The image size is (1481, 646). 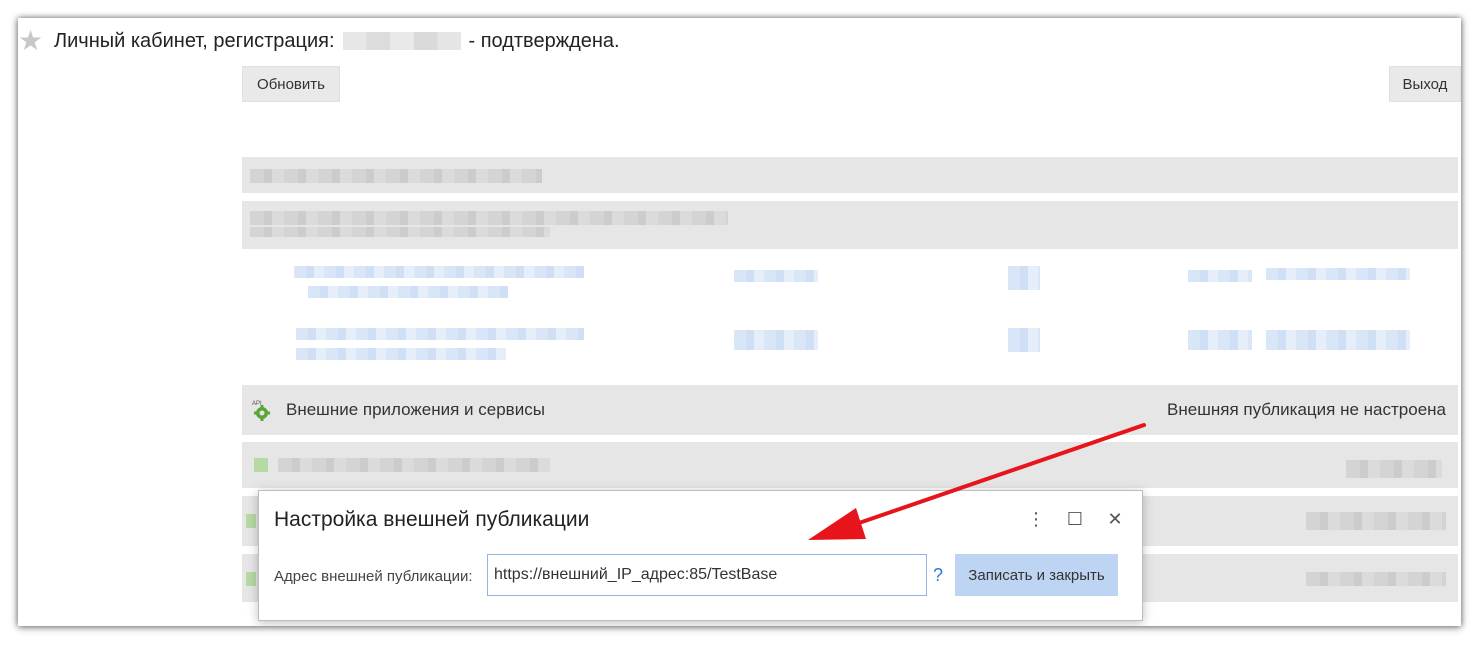 I want to click on annotation-arrow, so click(x=977, y=481).